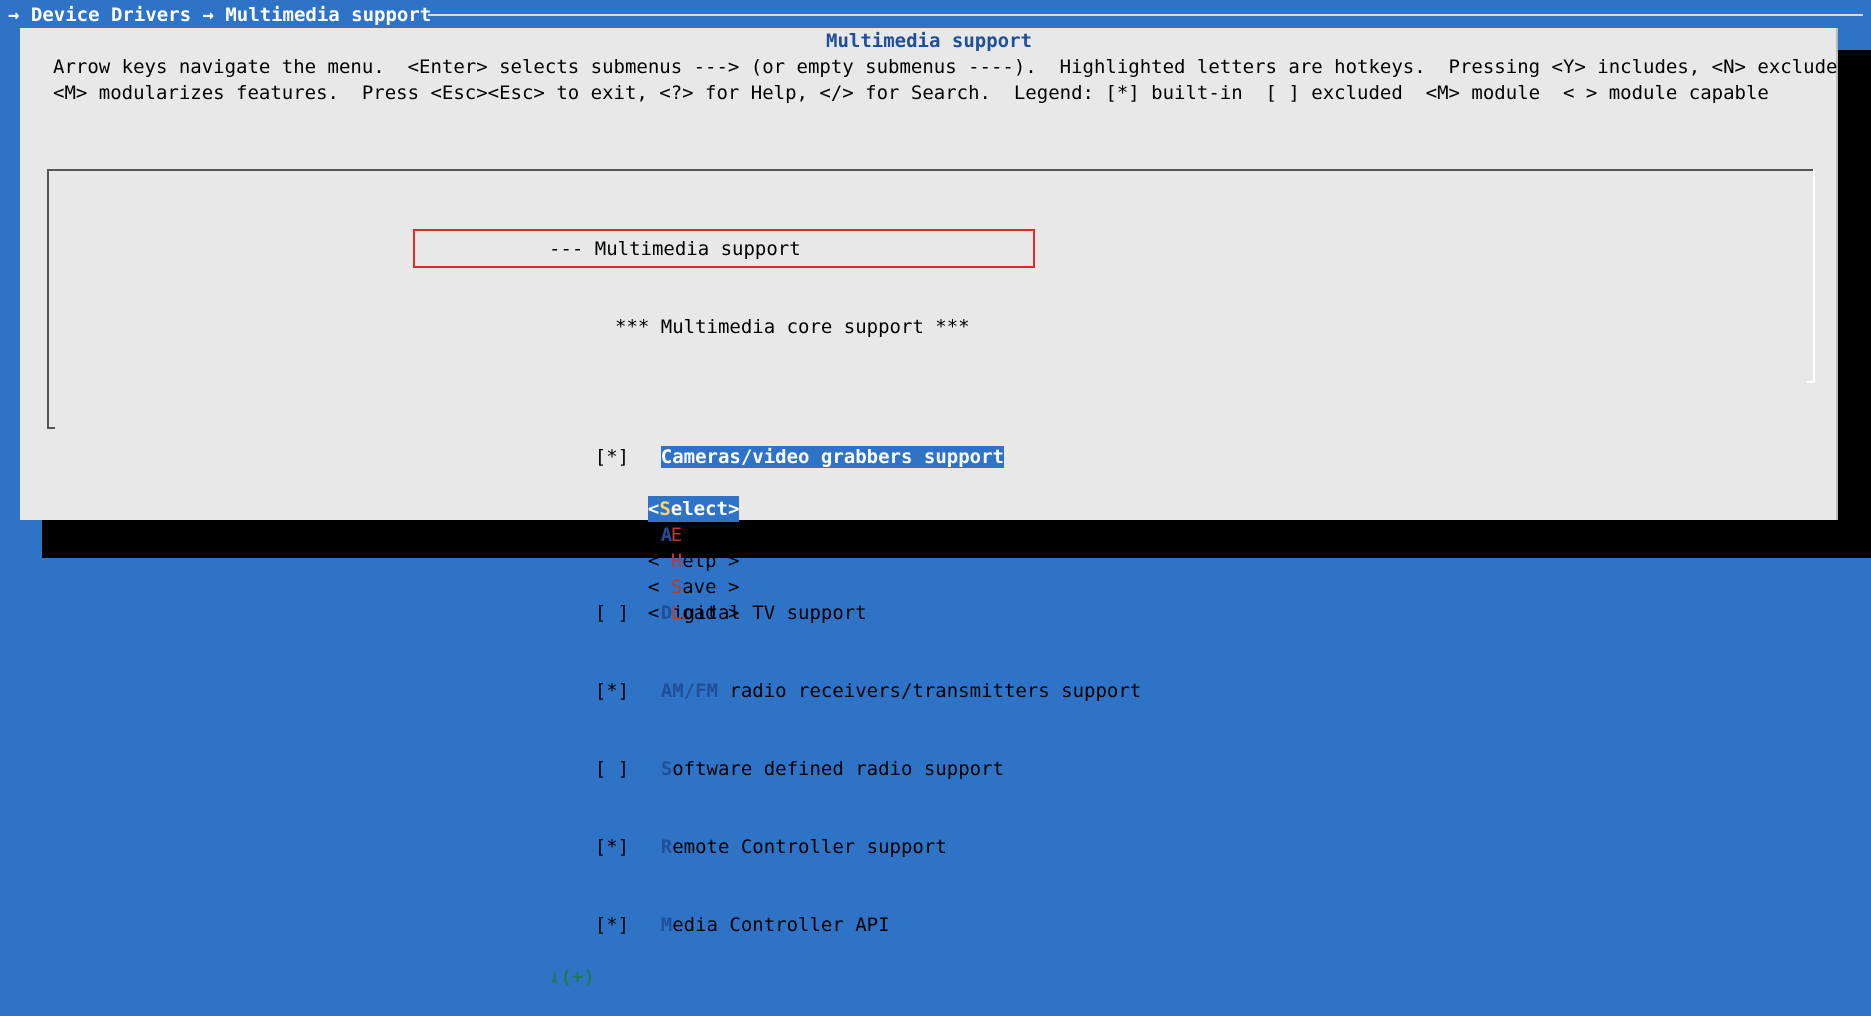 Image resolution: width=1871 pixels, height=1016 pixels. Describe the element at coordinates (832, 457) in the screenshot. I see `menu-item-label: Cameras/video grabbers support` at that location.